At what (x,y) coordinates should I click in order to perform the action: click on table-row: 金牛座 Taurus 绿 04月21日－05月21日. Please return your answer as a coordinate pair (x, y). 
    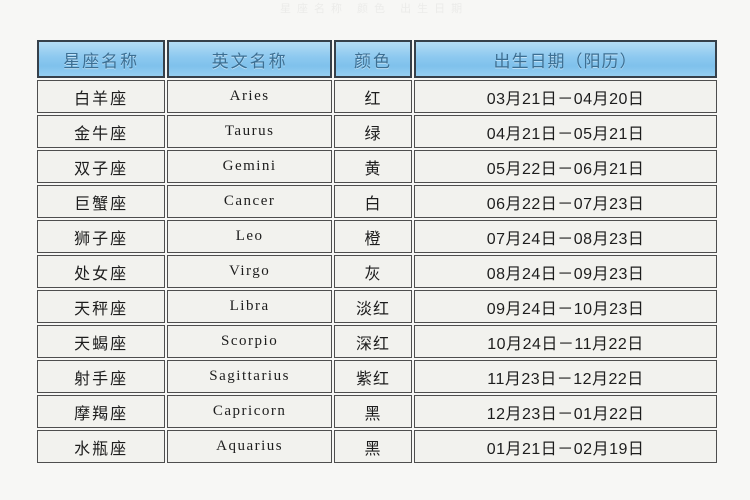
    Looking at the image, I should click on (377, 131).